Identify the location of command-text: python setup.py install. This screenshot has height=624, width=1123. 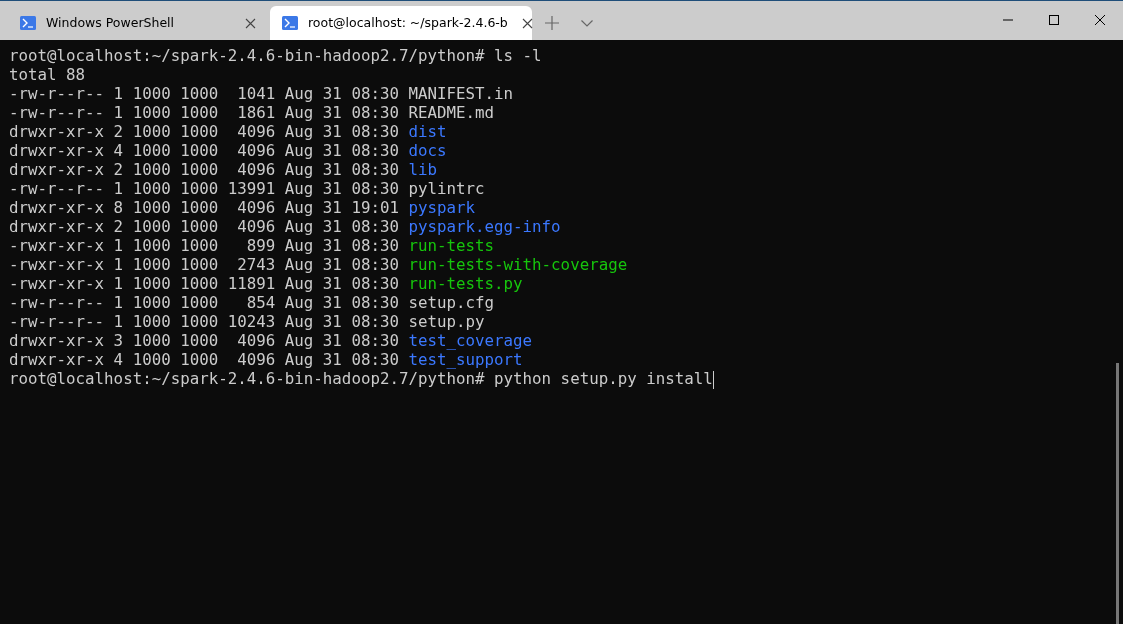
(603, 378).